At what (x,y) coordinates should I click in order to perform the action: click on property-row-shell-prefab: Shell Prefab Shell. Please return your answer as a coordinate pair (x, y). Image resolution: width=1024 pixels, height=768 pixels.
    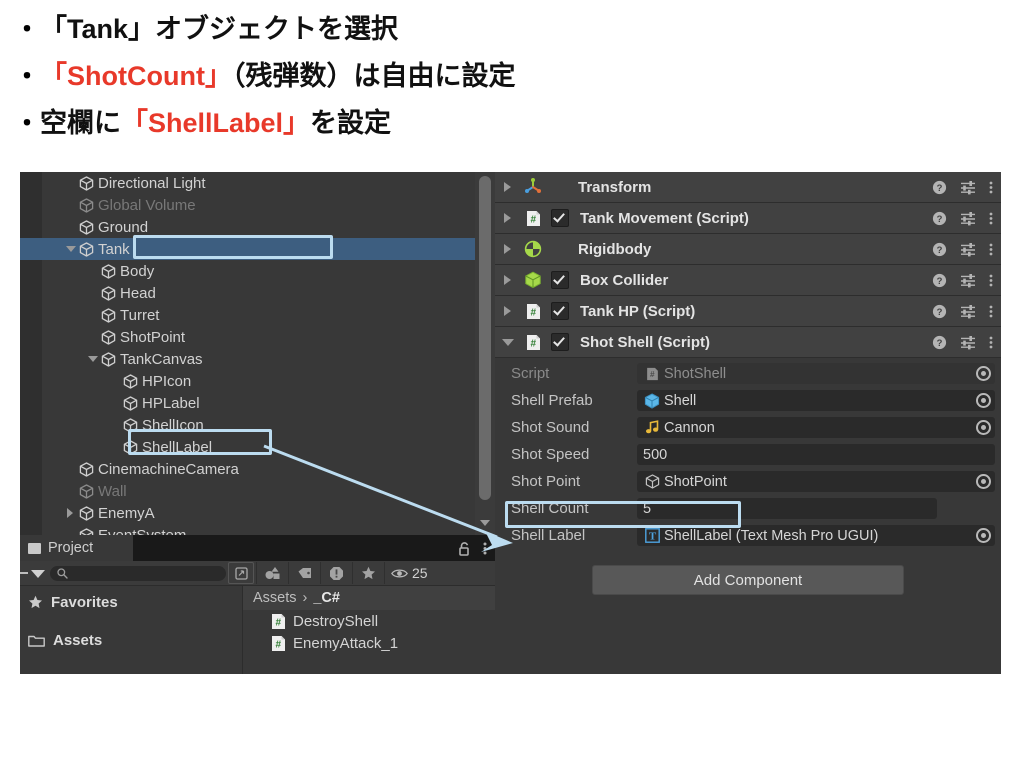
    Looking at the image, I should click on (748, 400).